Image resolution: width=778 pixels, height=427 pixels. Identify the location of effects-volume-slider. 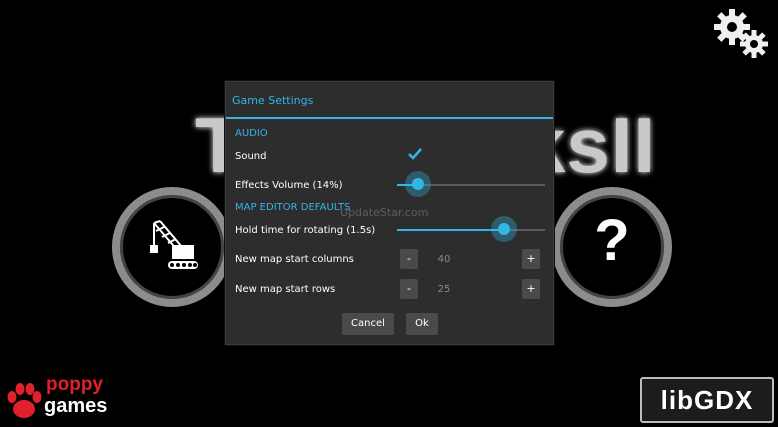
(471, 184).